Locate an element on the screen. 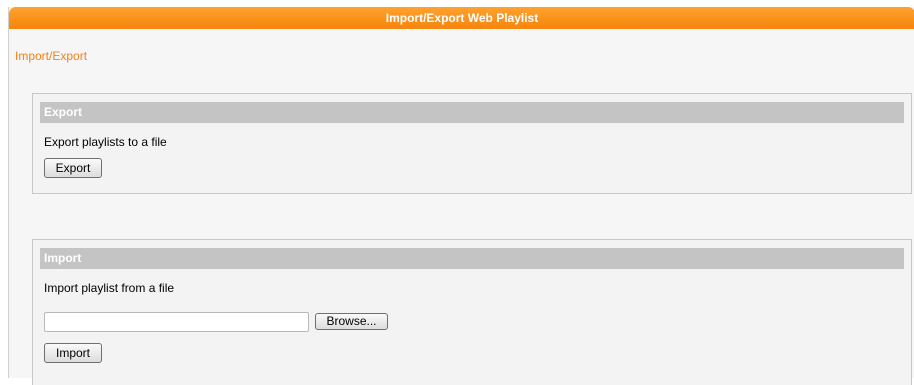  export-description: Export playlists to a file is located at coordinates (105, 142).